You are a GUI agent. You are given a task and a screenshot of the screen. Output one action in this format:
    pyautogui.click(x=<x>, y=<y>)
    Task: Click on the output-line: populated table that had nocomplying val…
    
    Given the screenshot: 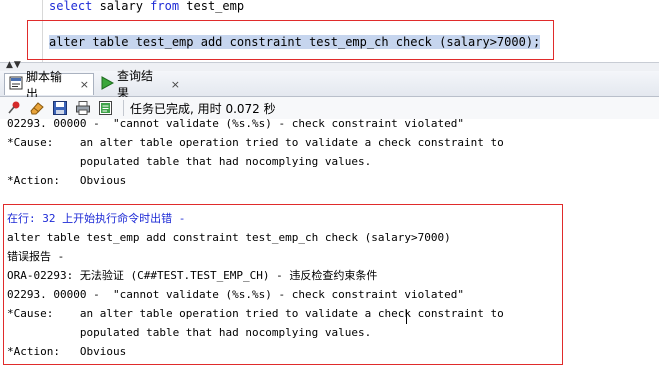 What is the action you would take?
    pyautogui.click(x=189, y=161)
    